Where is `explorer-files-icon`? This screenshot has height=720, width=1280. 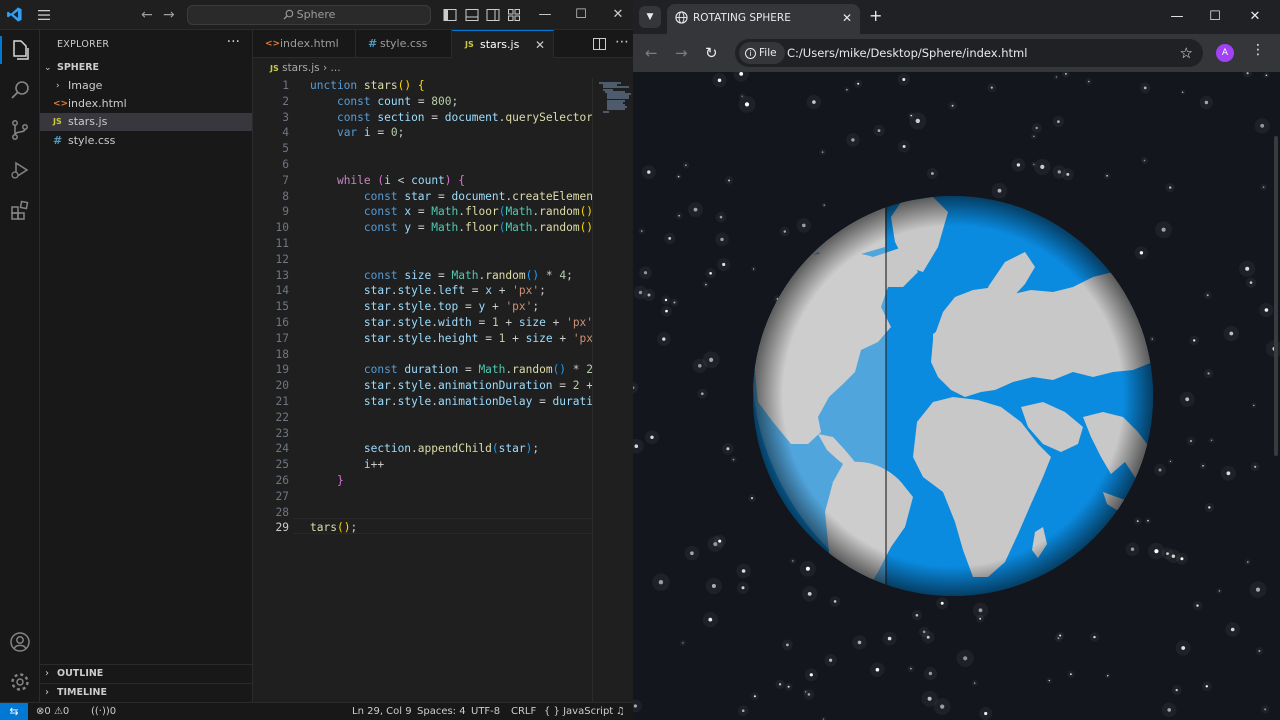
explorer-files-icon is located at coordinates (20, 50).